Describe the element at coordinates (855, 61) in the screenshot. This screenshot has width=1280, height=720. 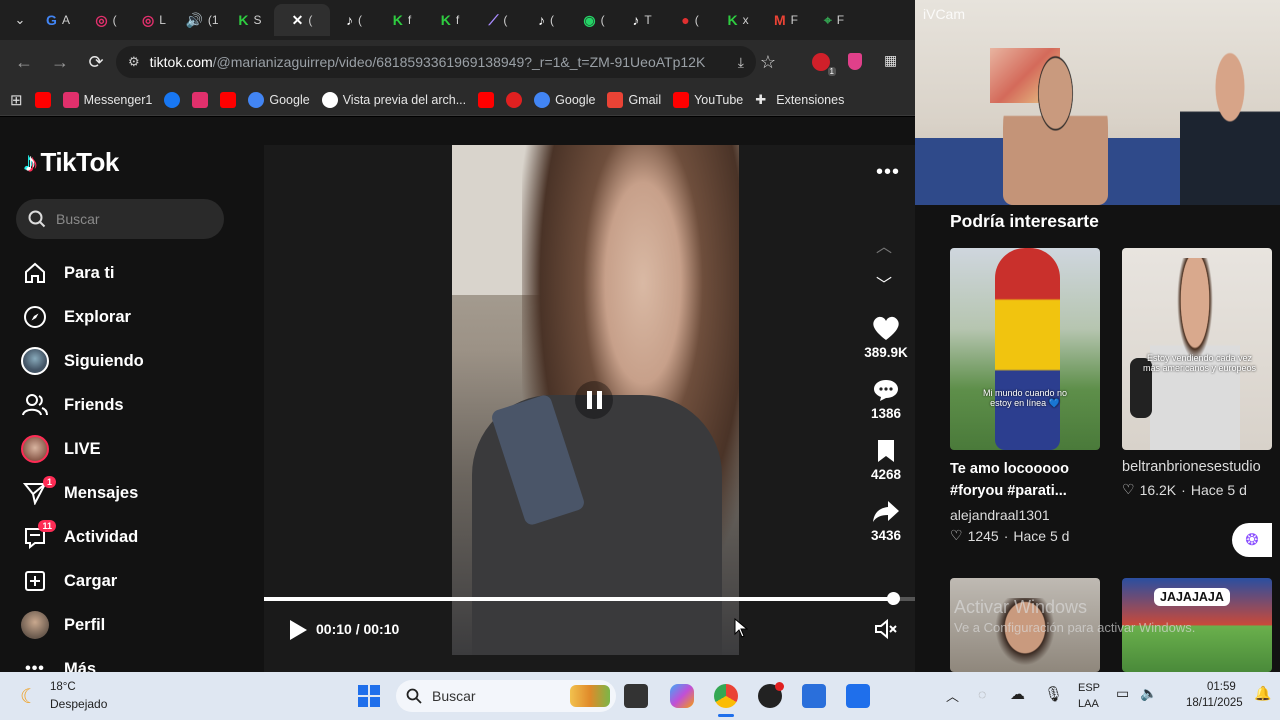
I see `shield-extension-icon` at that location.